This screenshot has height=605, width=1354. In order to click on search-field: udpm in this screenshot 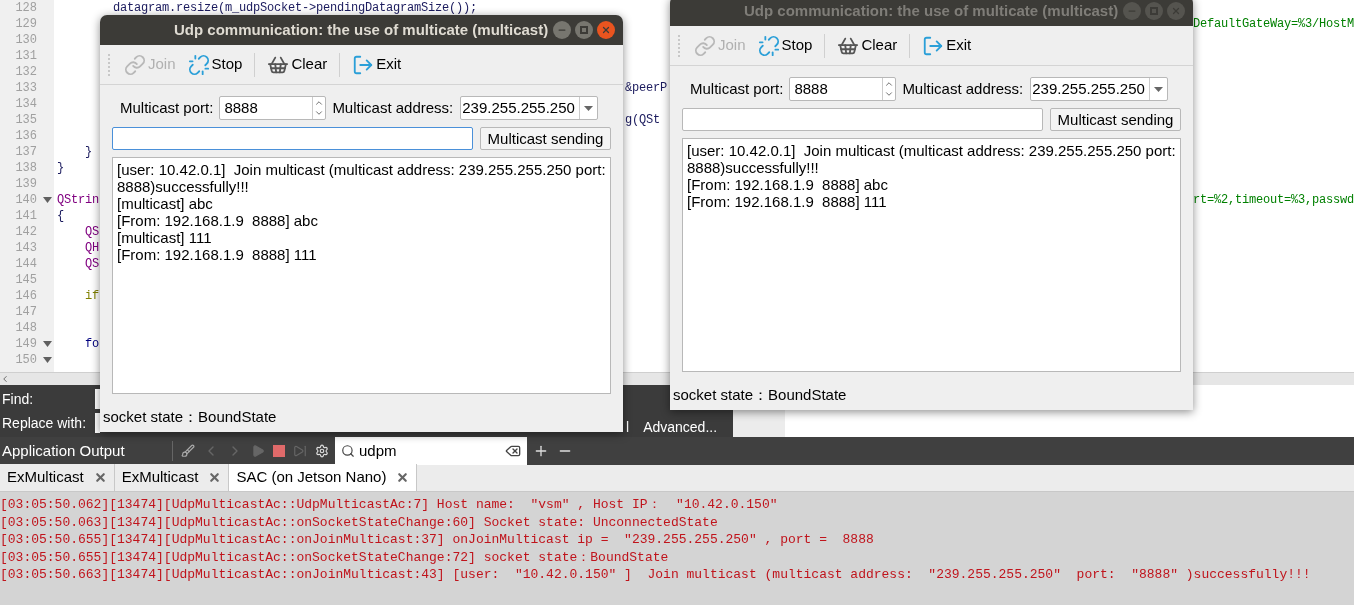, I will do `click(431, 451)`.